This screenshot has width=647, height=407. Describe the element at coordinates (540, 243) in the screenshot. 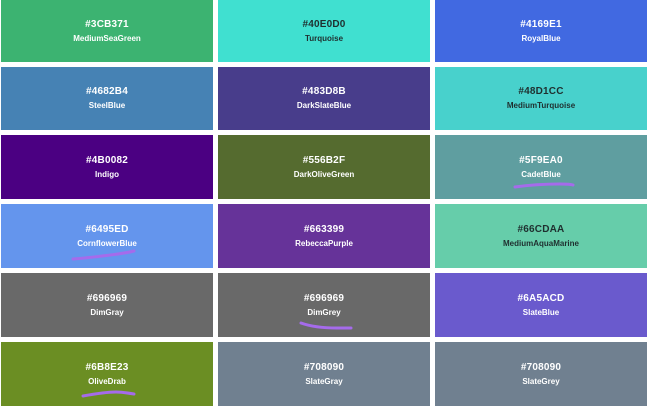

I see `swatch-name: MediumAquaMarine` at that location.